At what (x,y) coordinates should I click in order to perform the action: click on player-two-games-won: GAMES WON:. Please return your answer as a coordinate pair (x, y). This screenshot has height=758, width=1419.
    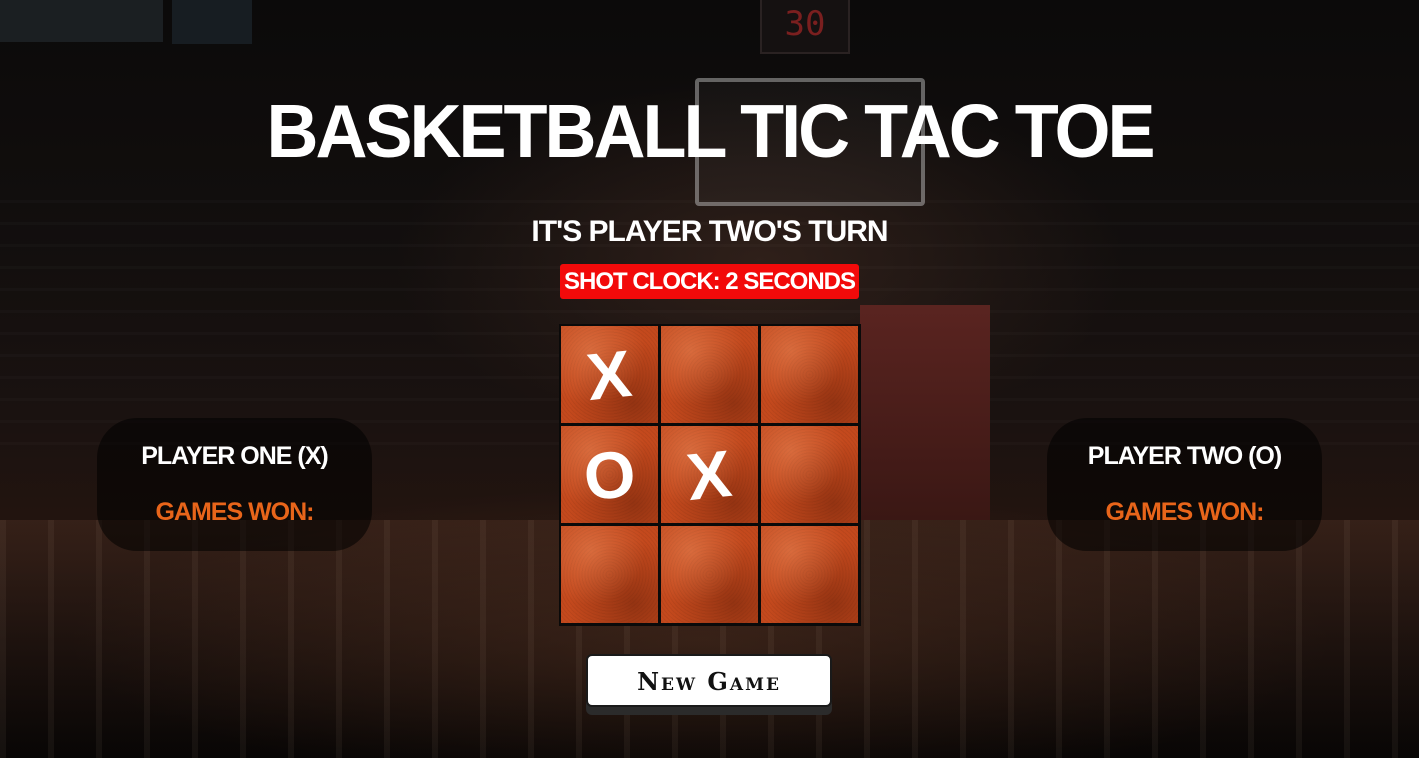
    Looking at the image, I should click on (1184, 512).